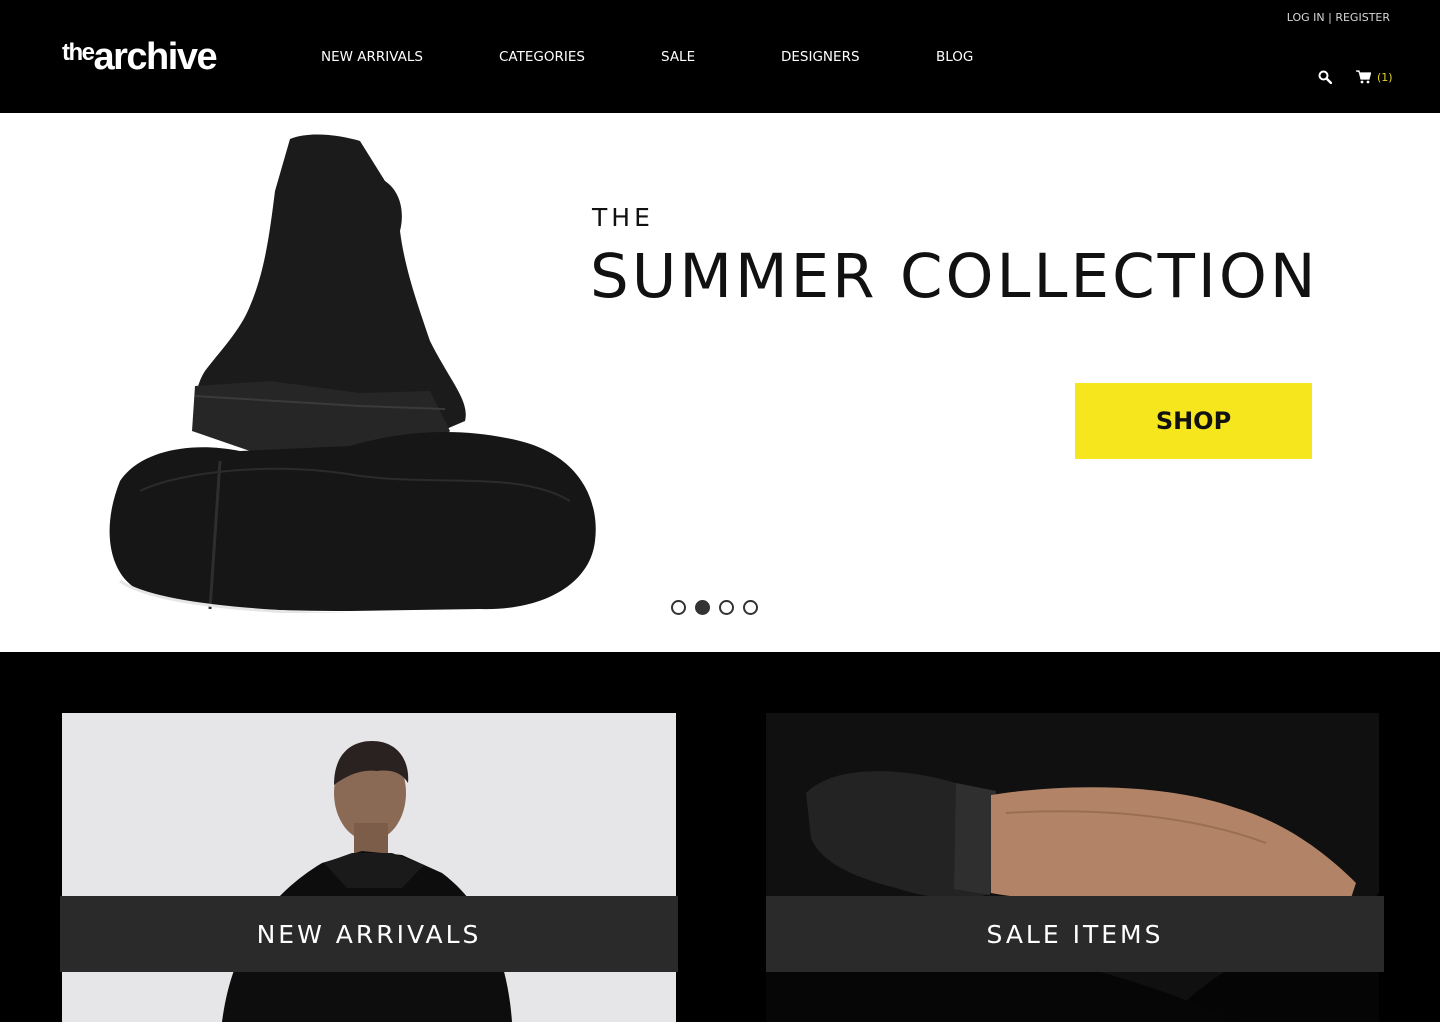  Describe the element at coordinates (1385, 77) in the screenshot. I see `cart-count: (1)` at that location.